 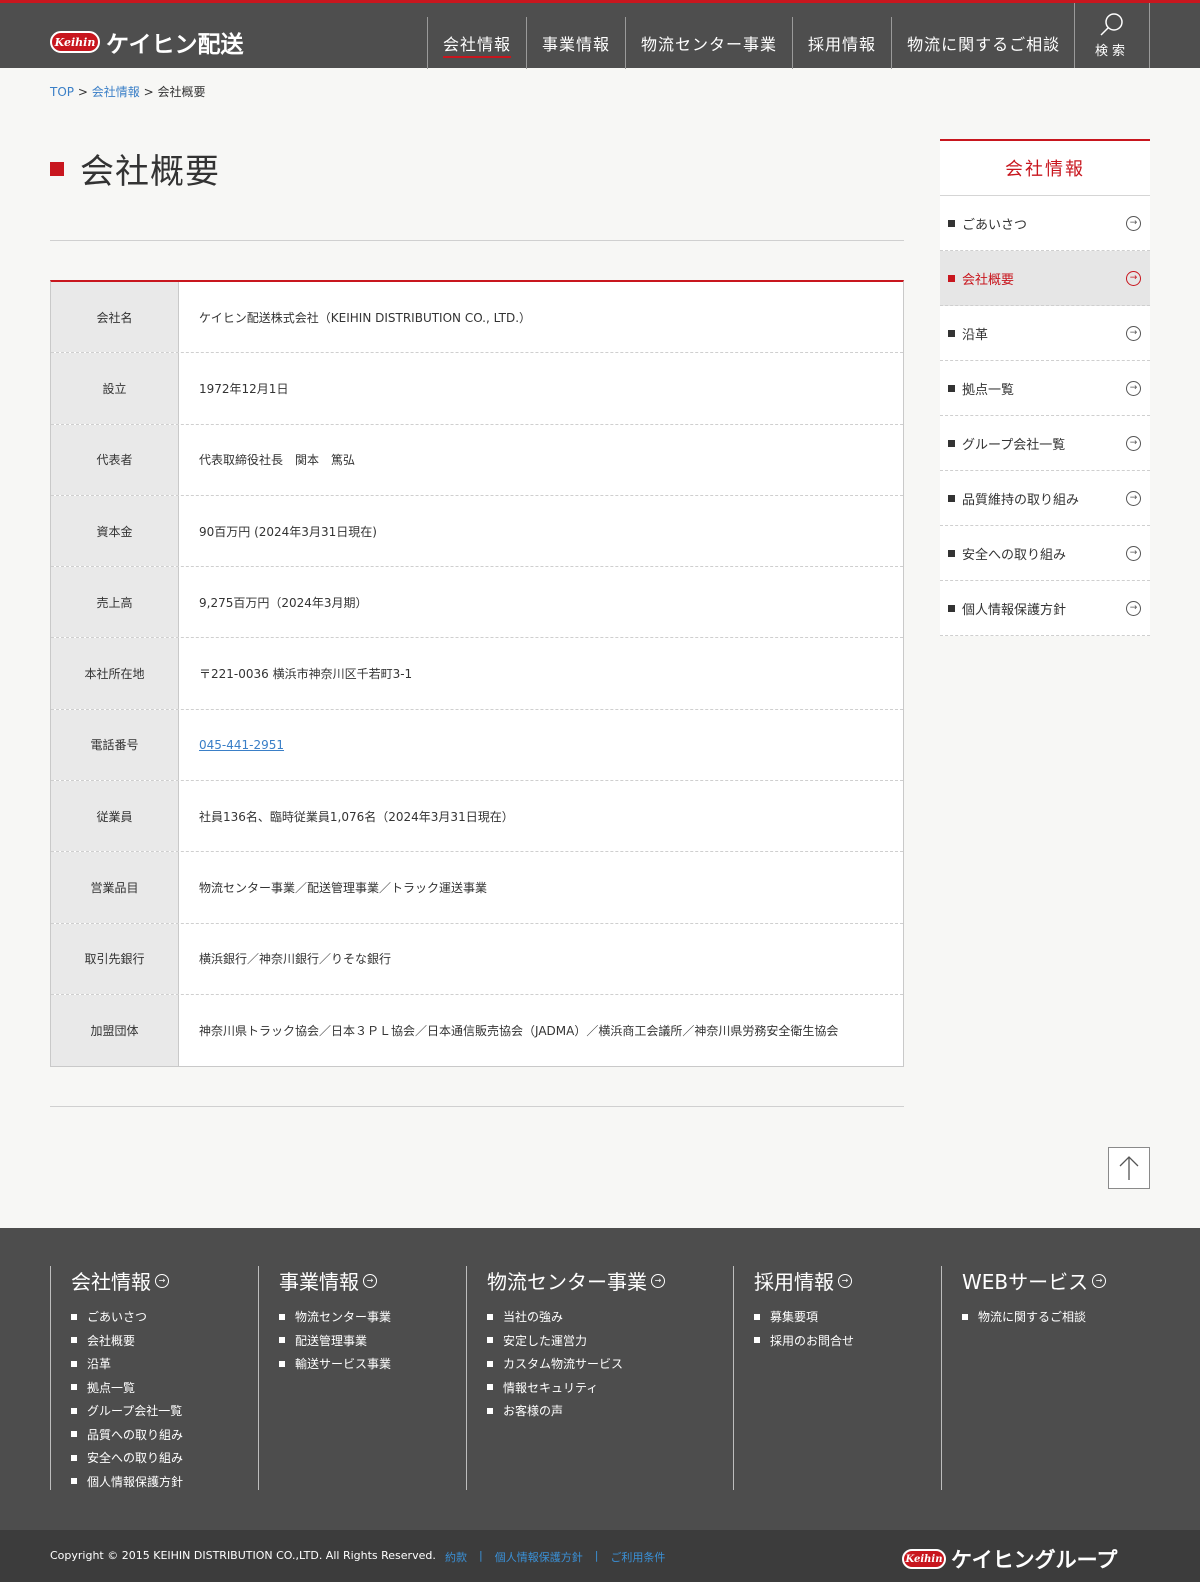 What do you see at coordinates (995, 225) in the screenshot?
I see `sidebar-item-label: ごあいさつ` at bounding box center [995, 225].